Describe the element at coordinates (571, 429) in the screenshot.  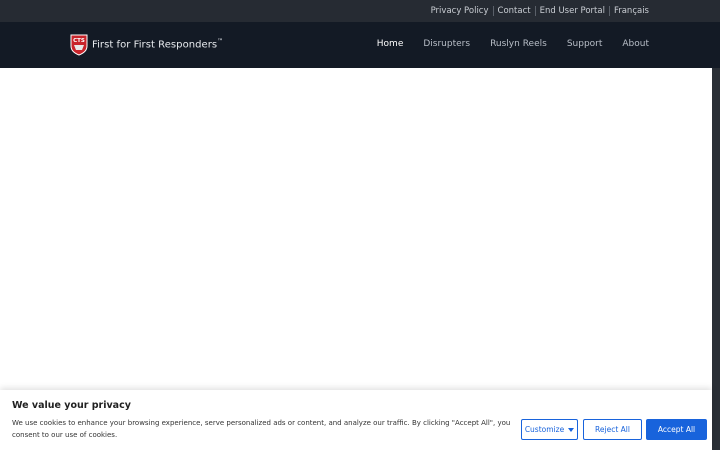
I see `caret-down-icon` at that location.